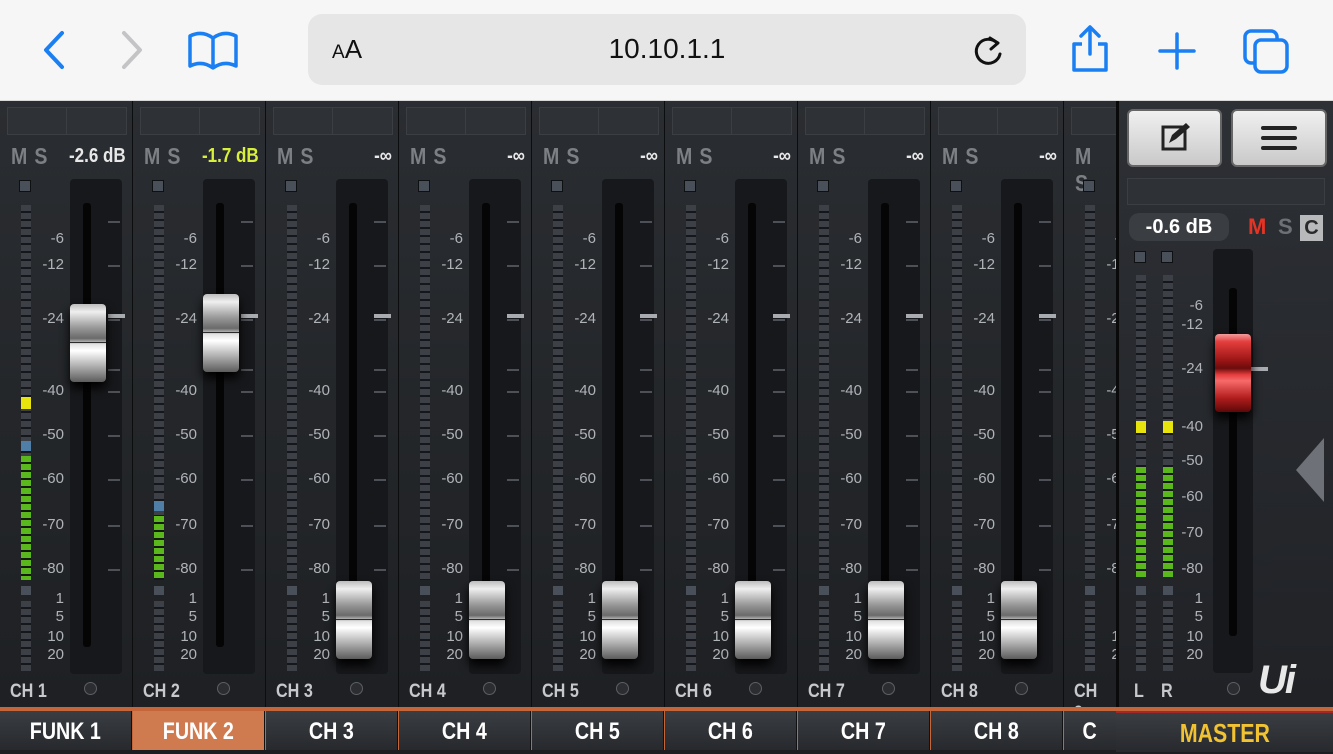 The width and height of the screenshot is (1333, 754). What do you see at coordinates (1310, 470) in the screenshot?
I see `expand-arrow-icon` at bounding box center [1310, 470].